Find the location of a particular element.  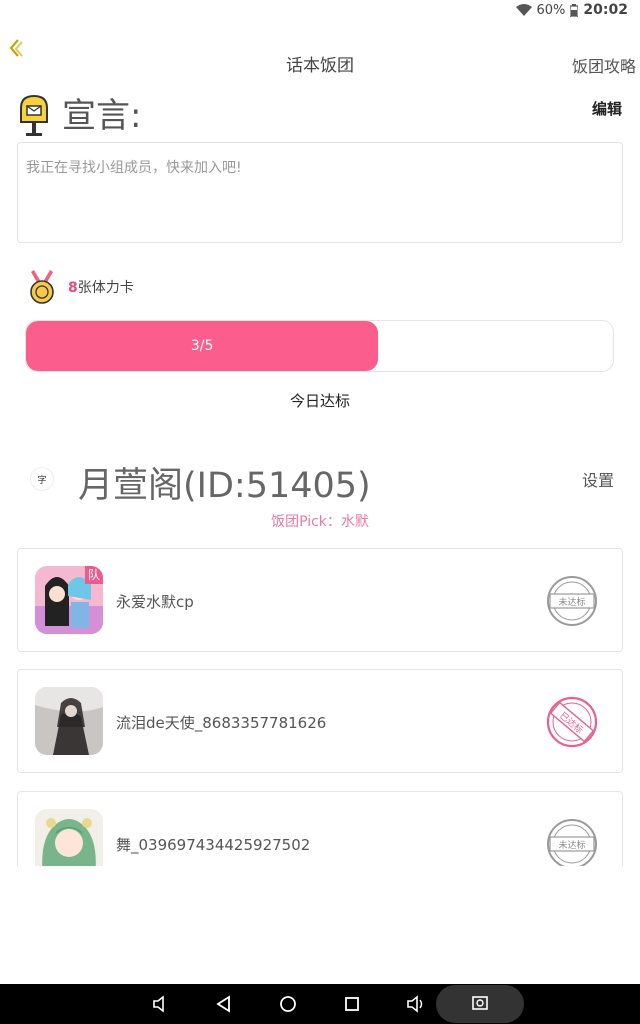

battery-percent: 60% is located at coordinates (551, 10).